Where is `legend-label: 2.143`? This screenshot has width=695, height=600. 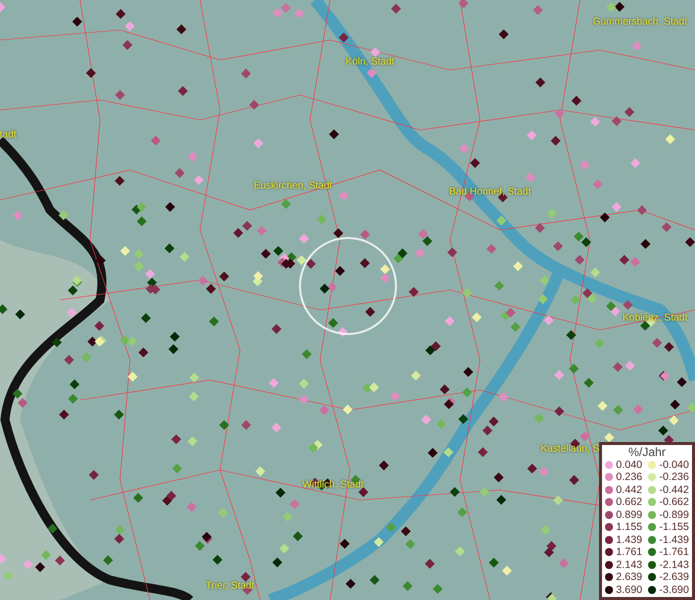 legend-label: 2.143 is located at coordinates (630, 564).